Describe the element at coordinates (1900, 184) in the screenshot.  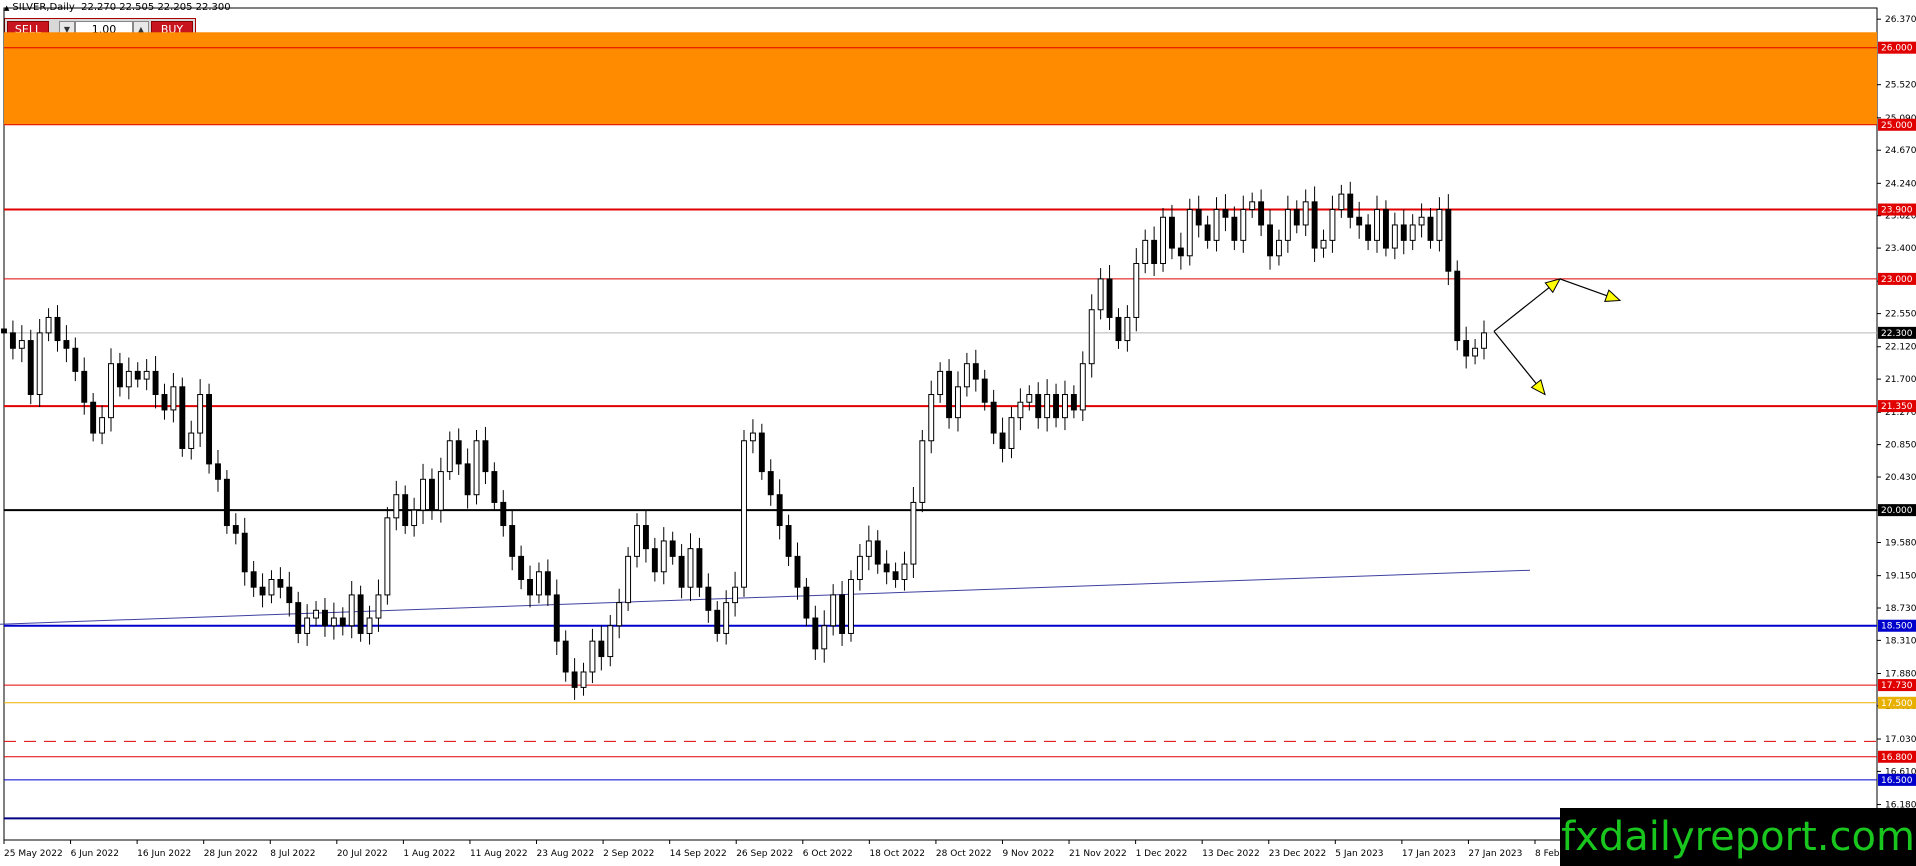
I see `y-tick-label: 24.240` at that location.